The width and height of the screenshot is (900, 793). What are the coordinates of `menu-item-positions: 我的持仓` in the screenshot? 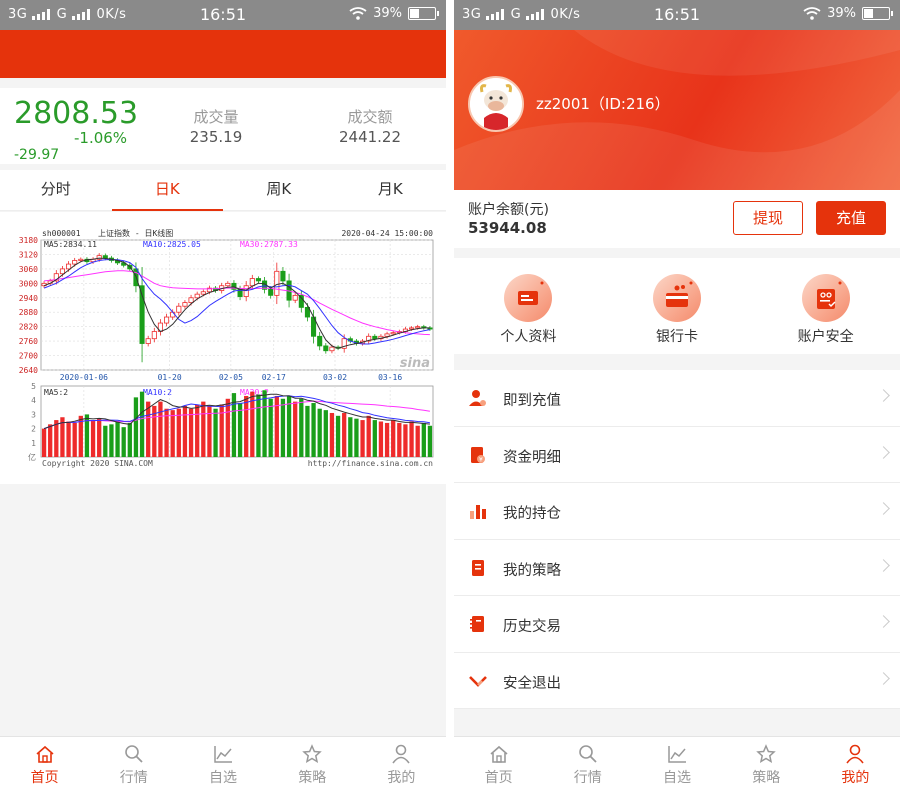 It's located at (677, 511).